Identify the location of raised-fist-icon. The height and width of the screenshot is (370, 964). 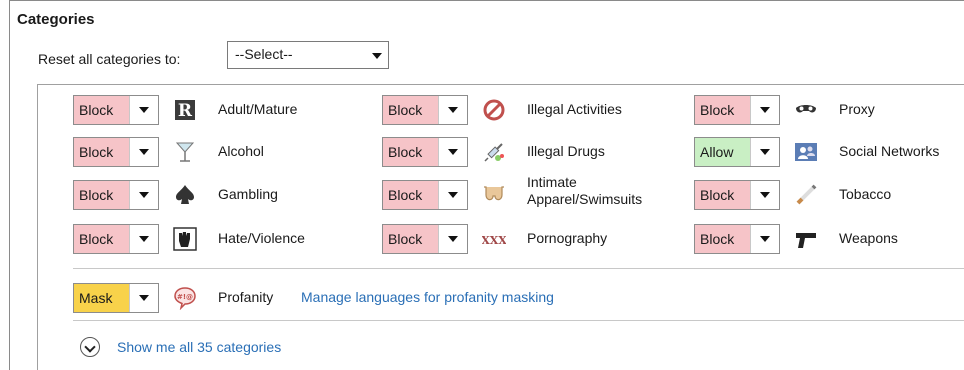
(185, 239).